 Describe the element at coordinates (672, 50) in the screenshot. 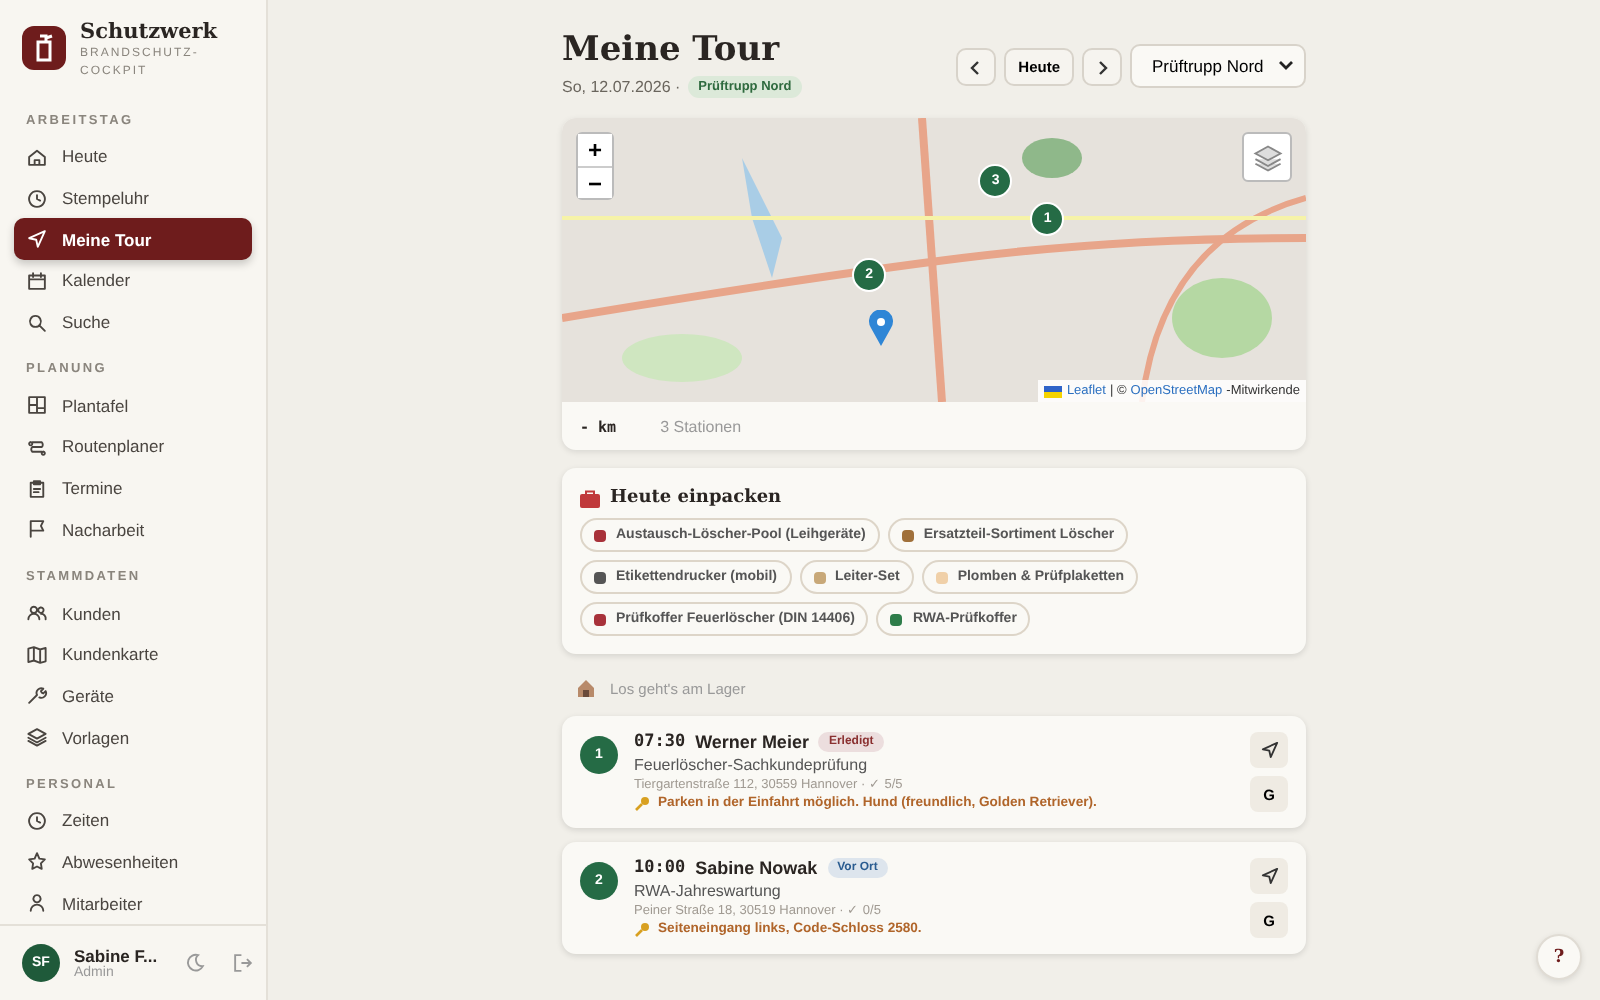

I see `page-title: Meine Tour` at that location.